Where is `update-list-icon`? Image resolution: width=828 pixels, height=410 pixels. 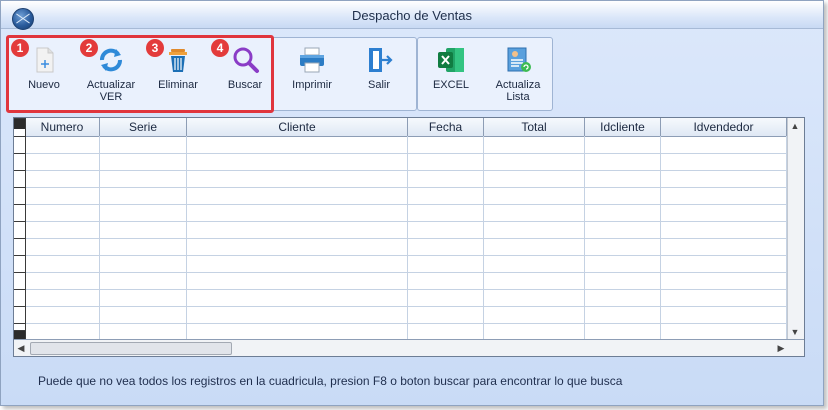 update-list-icon is located at coordinates (519, 59).